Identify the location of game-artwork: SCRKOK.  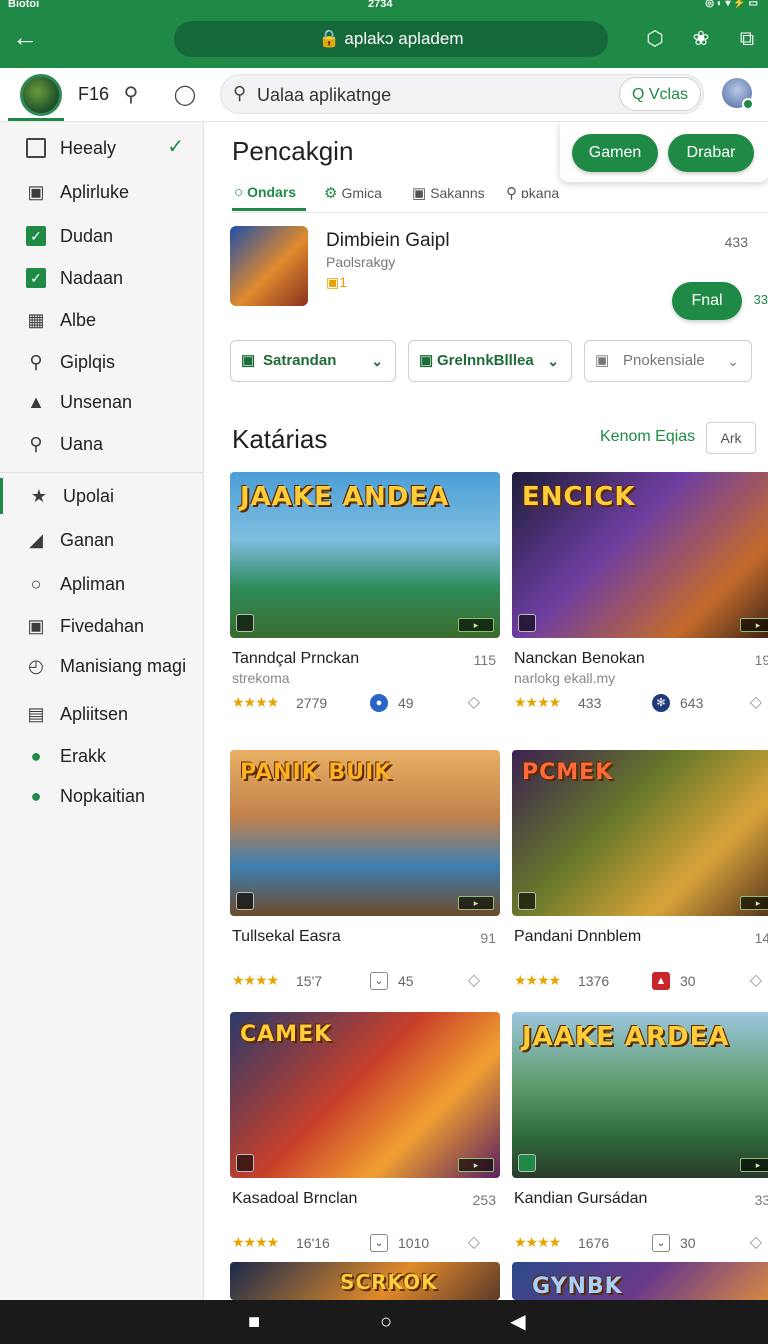
(365, 1281).